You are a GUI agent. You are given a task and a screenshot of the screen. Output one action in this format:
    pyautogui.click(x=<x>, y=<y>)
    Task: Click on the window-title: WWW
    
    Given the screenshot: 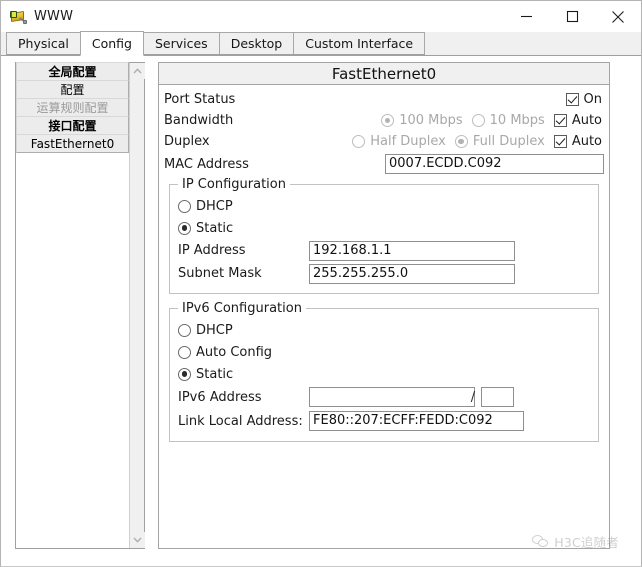 What is the action you would take?
    pyautogui.click(x=54, y=16)
    